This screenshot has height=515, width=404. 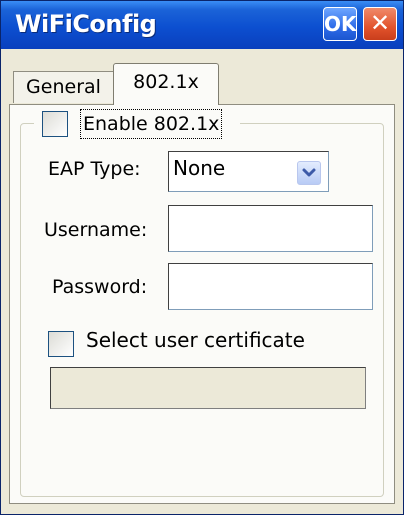 I want to click on certificate-field, so click(x=208, y=388).